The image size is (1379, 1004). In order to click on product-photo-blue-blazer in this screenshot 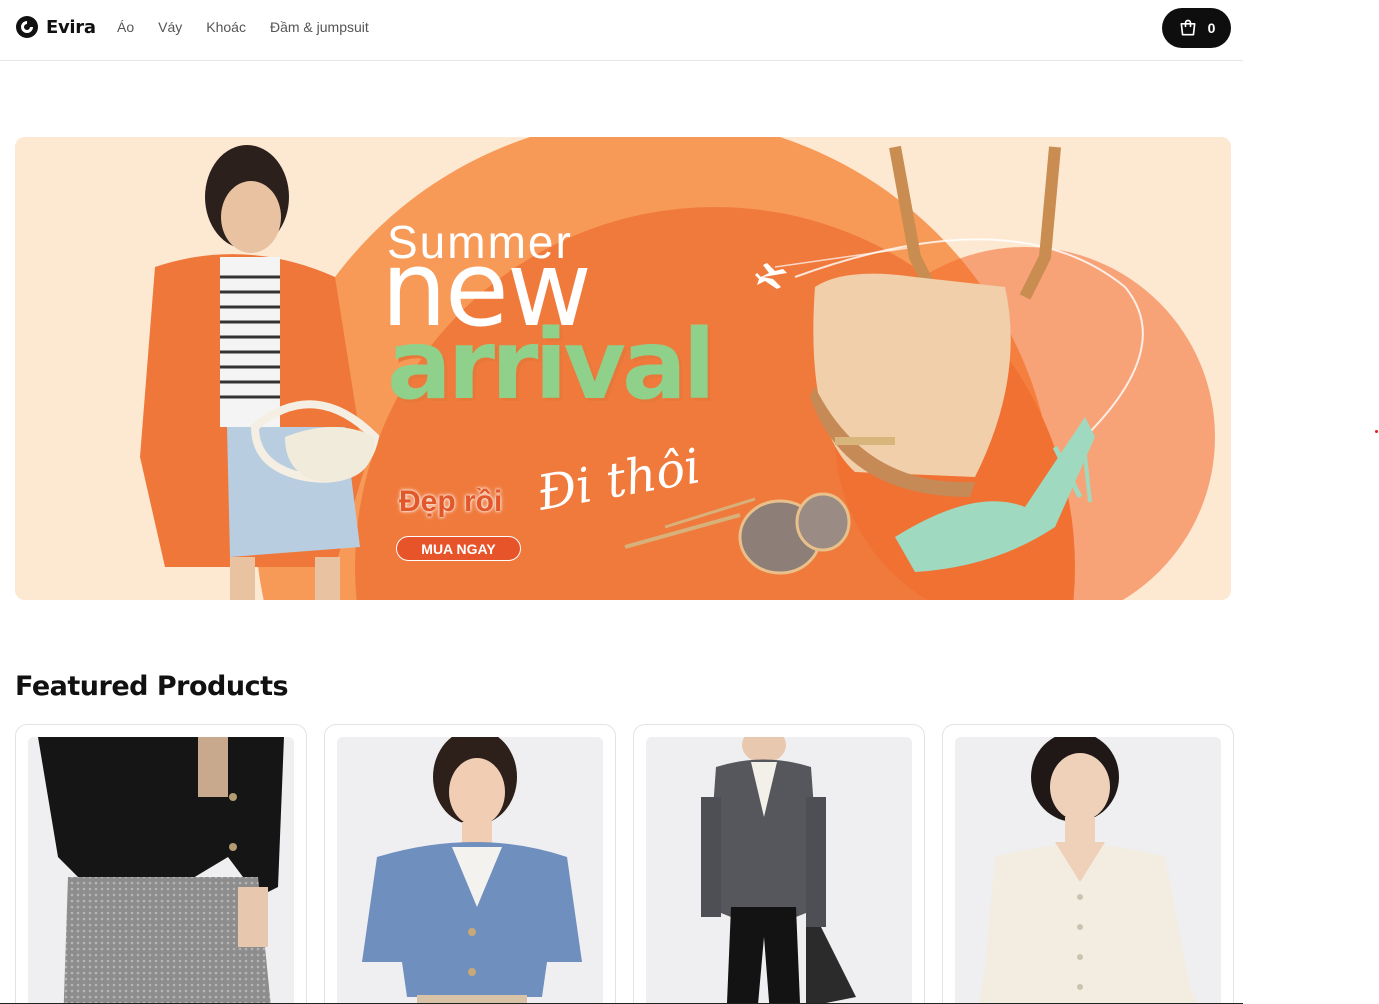, I will do `click(470, 870)`.